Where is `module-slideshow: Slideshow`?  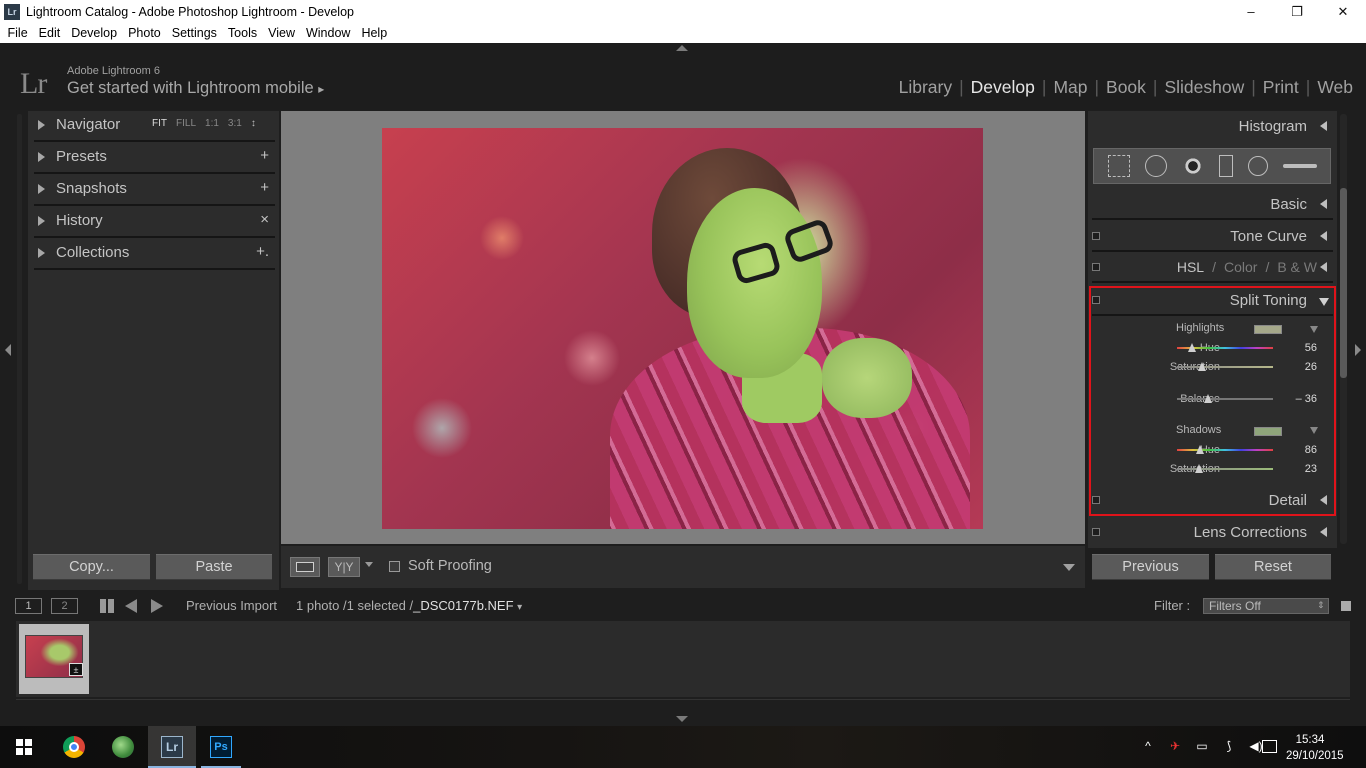 module-slideshow: Slideshow is located at coordinates (1204, 87).